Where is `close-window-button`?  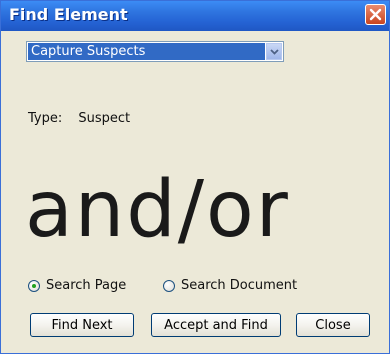
close-window-button is located at coordinates (375, 14).